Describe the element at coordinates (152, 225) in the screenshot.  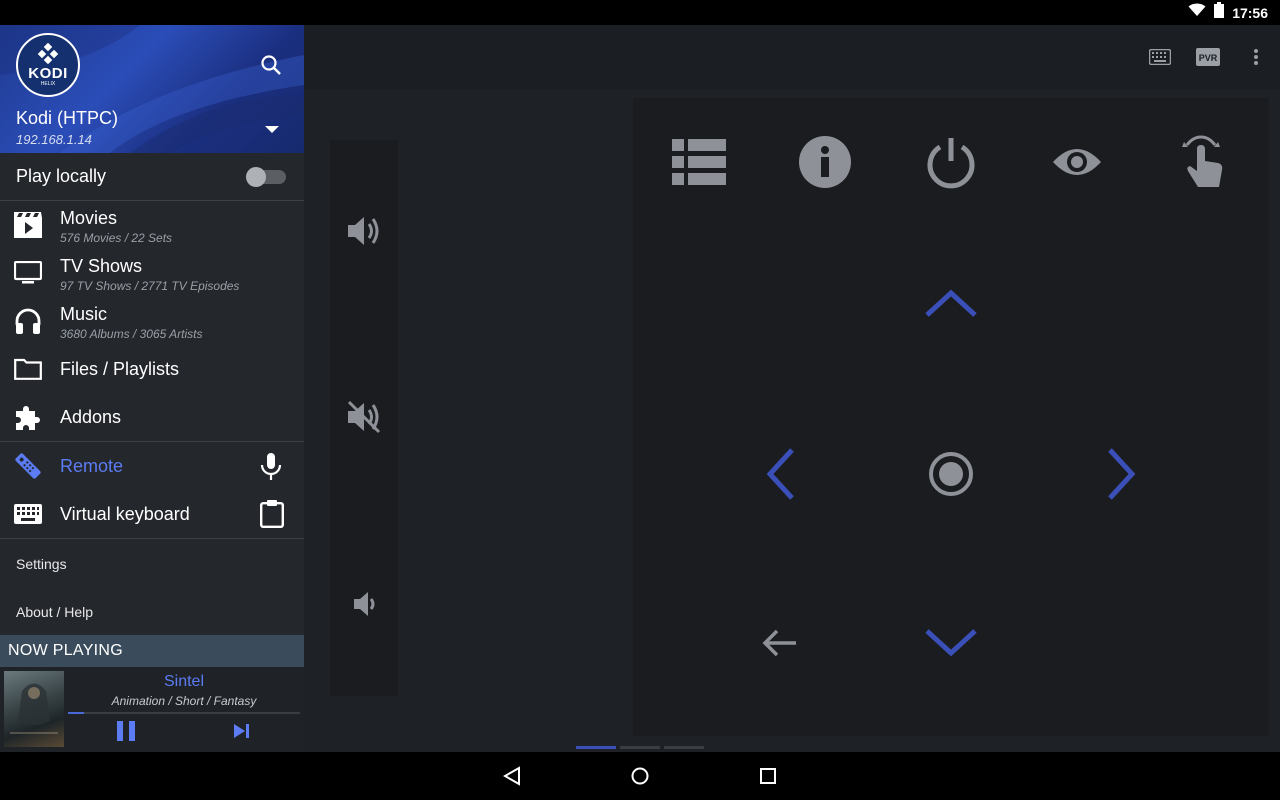
I see `drawer-item-movies: Movies 576 Movies / 22 Sets` at that location.